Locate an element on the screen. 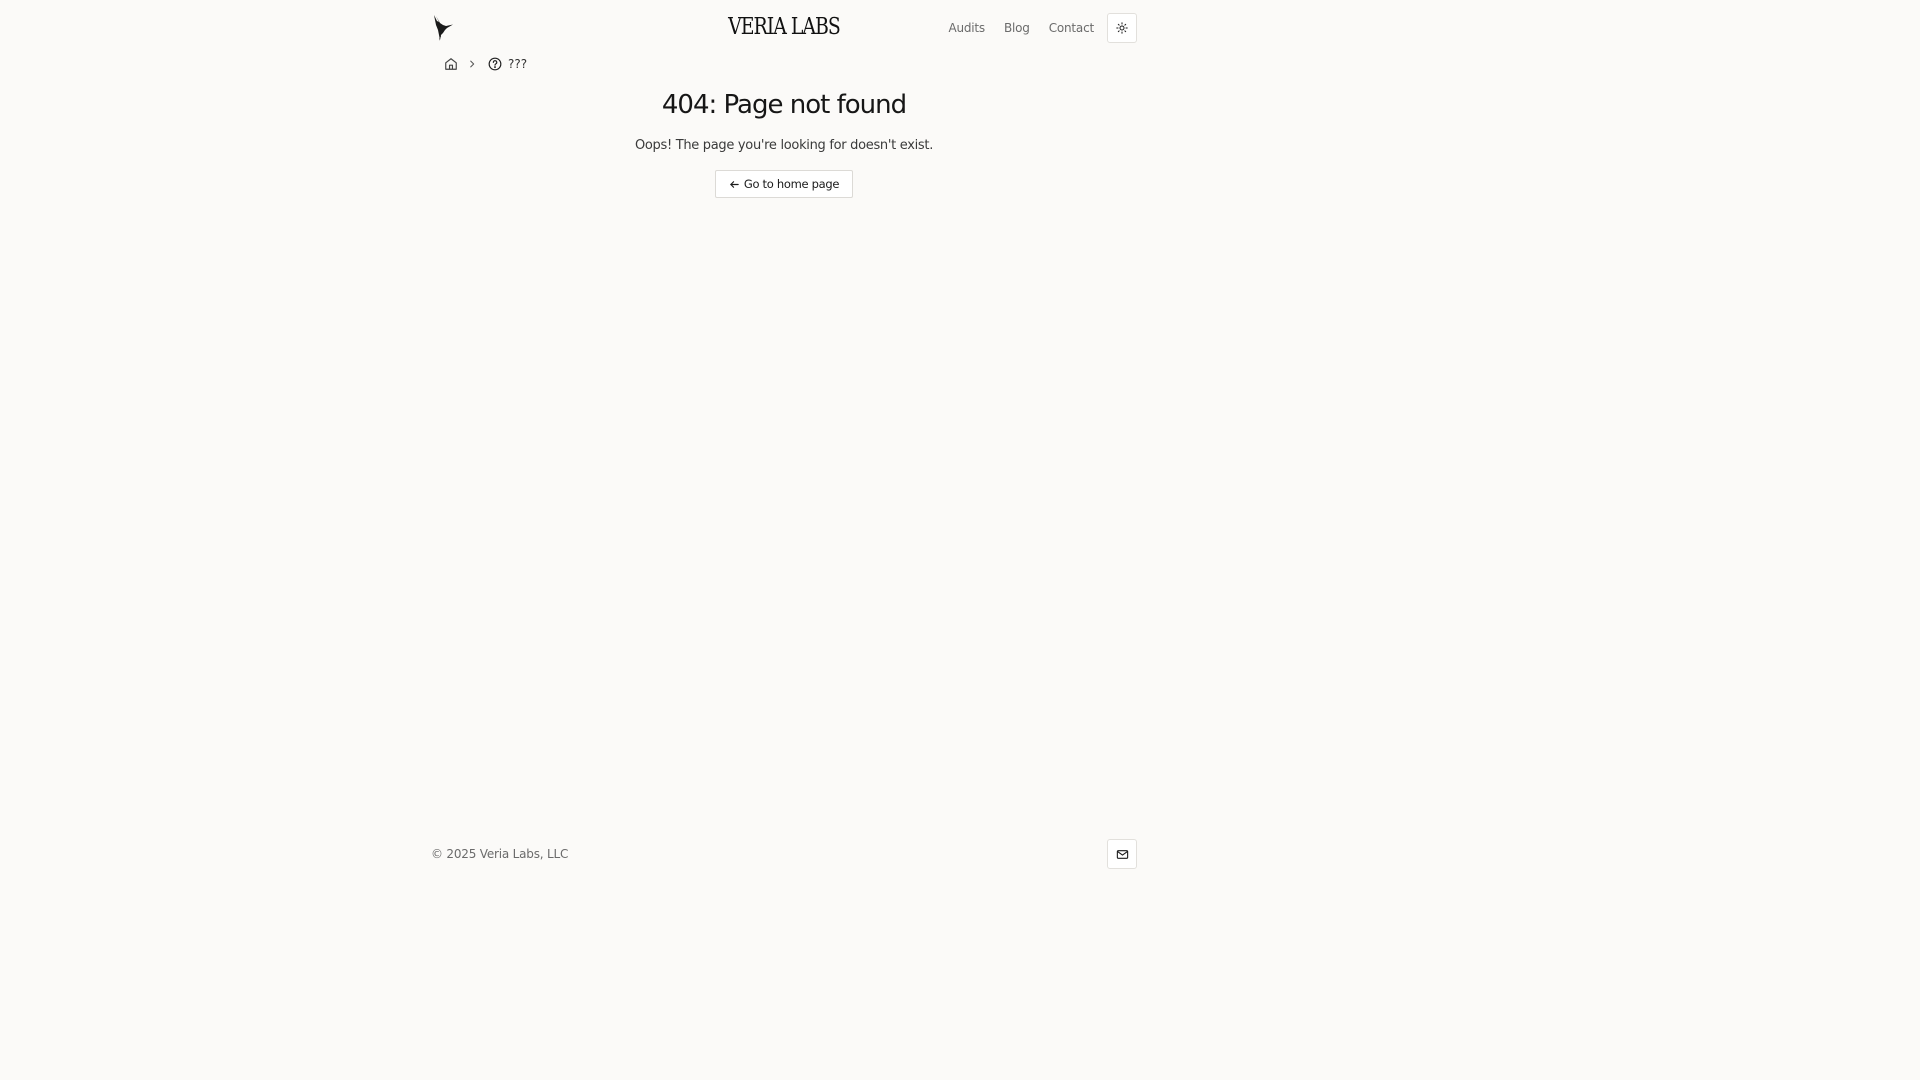 The width and height of the screenshot is (1920, 1080). arrow-left-icon is located at coordinates (734, 184).